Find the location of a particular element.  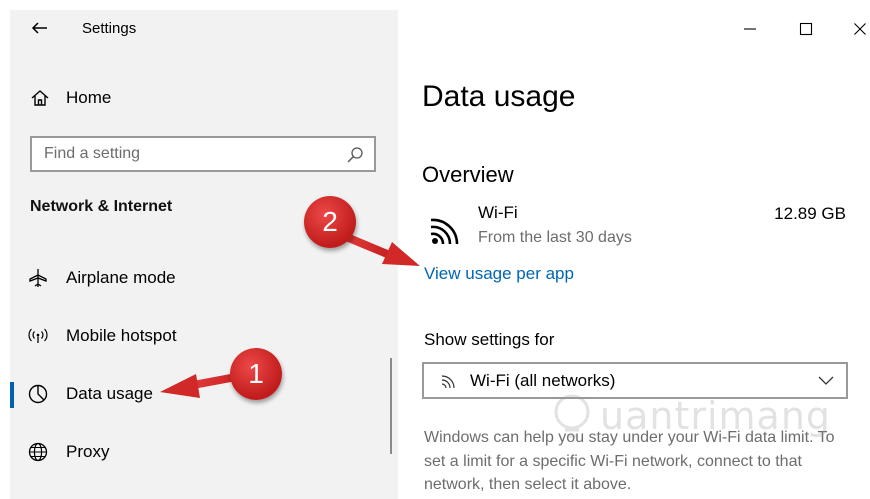

network-select-value: Wi-Fi (all networks) is located at coordinates (543, 380).